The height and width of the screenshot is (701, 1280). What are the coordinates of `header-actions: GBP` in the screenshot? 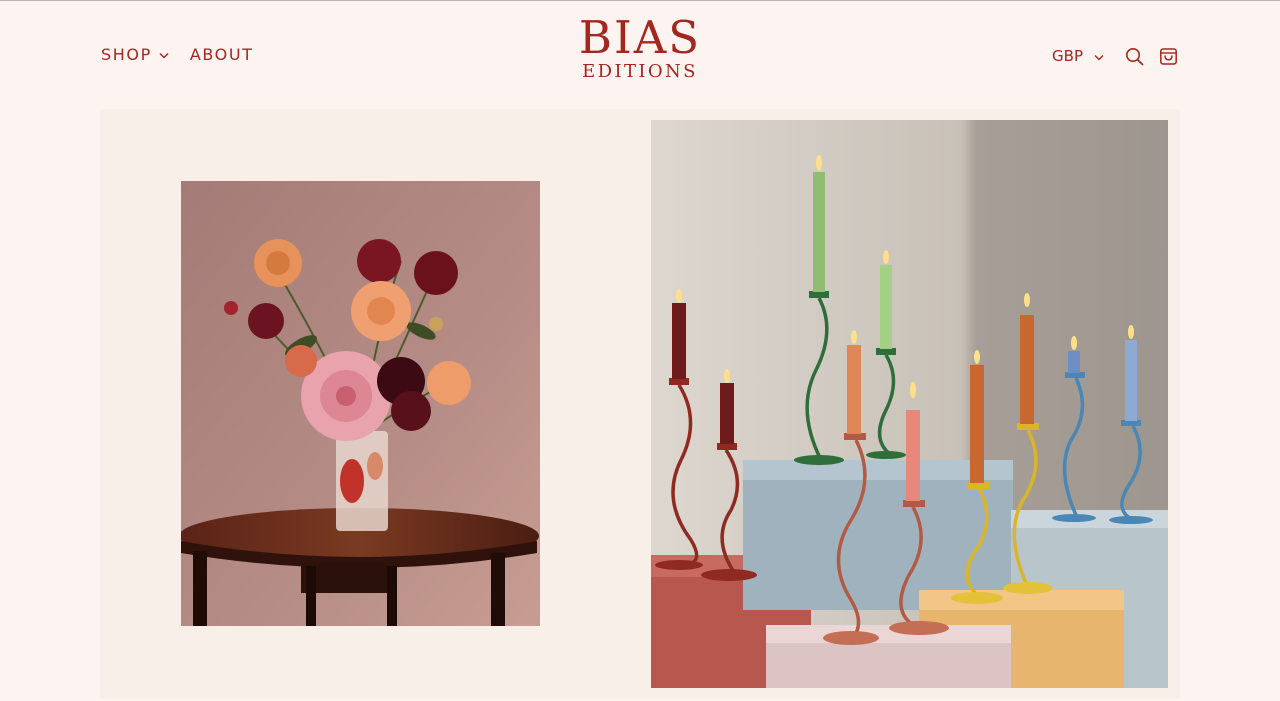 It's located at (1115, 56).